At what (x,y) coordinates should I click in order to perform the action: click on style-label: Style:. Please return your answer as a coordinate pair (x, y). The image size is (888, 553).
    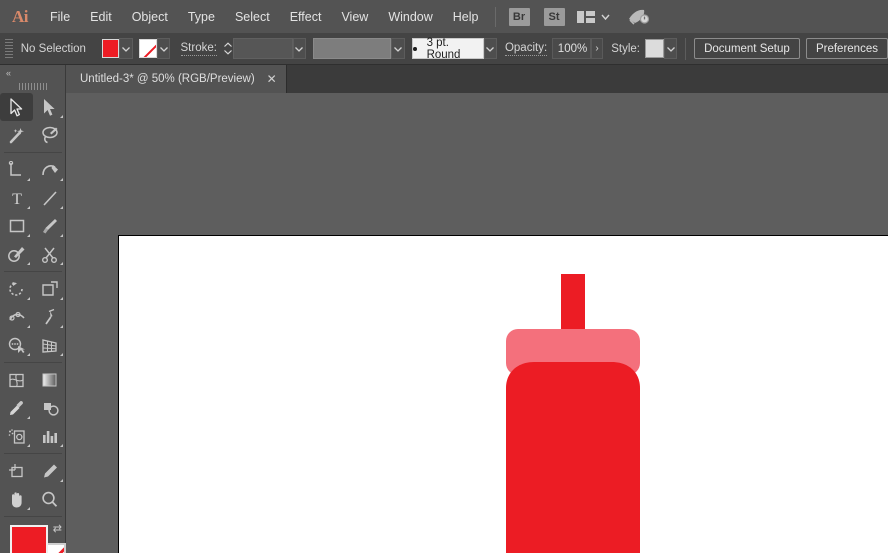
    Looking at the image, I should click on (625, 48).